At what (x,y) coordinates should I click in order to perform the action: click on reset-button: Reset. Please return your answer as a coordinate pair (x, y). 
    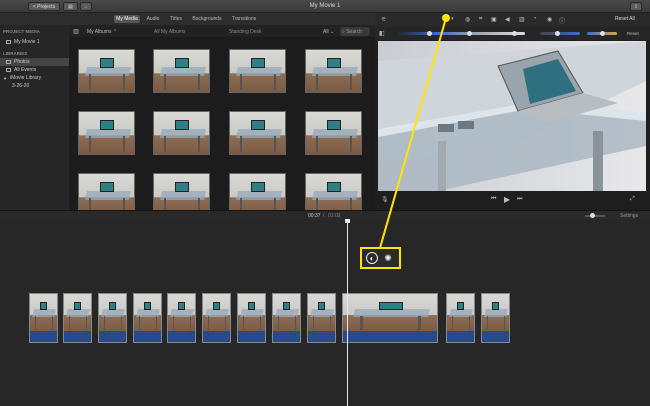
    Looking at the image, I should click on (633, 33).